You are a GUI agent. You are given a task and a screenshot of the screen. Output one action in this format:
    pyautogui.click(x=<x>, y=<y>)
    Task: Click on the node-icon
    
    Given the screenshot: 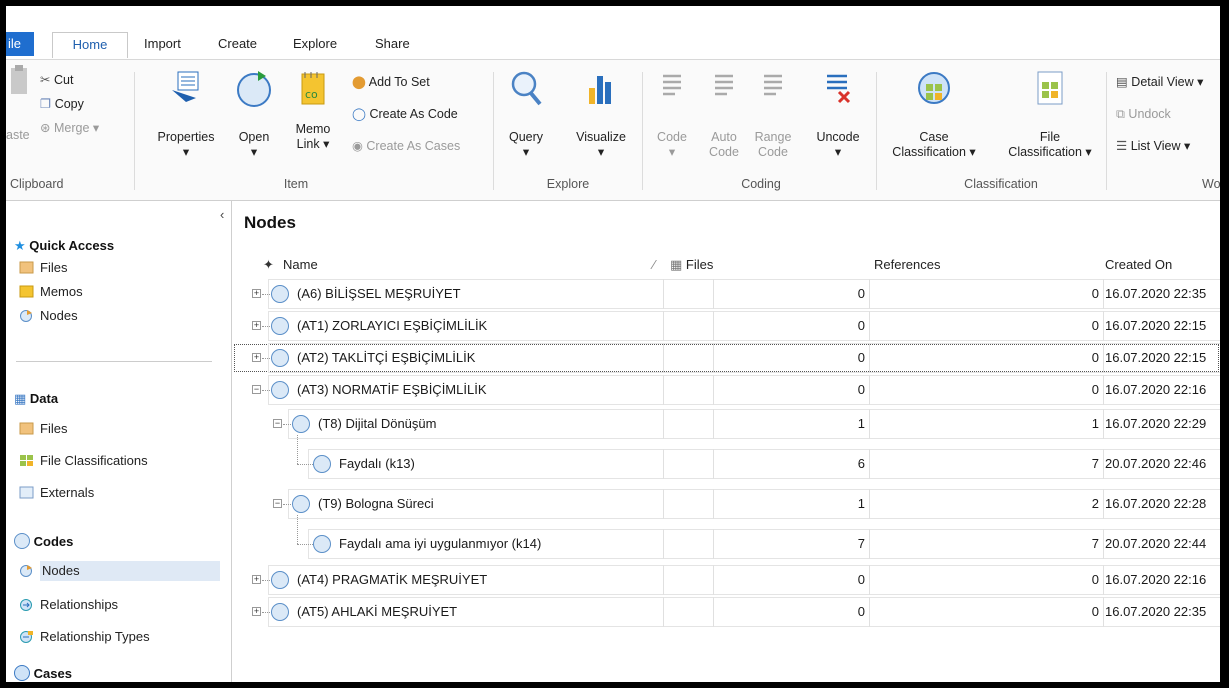 What is the action you would take?
    pyautogui.click(x=280, y=580)
    